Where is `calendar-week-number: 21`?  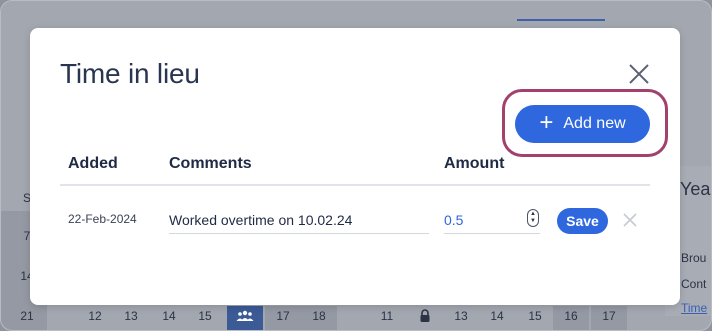 calendar-week-number: 21 is located at coordinates (27, 316).